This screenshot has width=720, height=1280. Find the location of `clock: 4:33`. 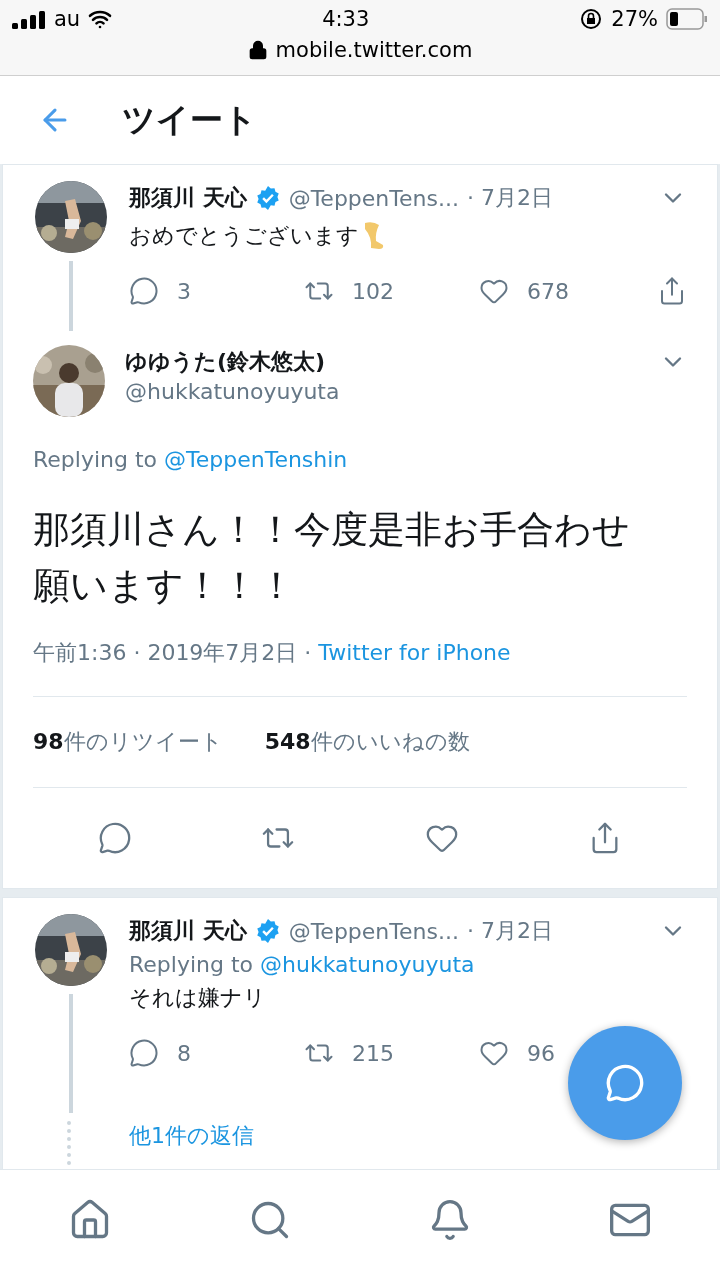

clock: 4:33 is located at coordinates (346, 19).